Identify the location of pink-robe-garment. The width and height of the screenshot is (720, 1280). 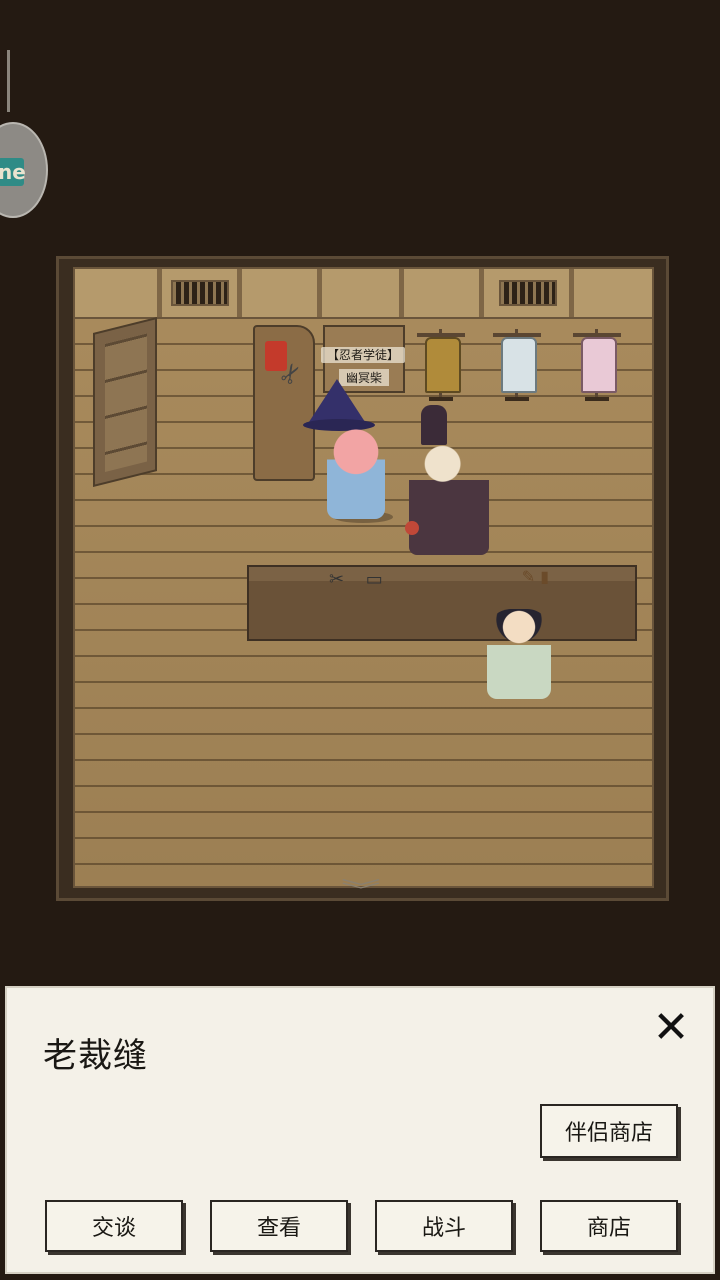
(599, 365).